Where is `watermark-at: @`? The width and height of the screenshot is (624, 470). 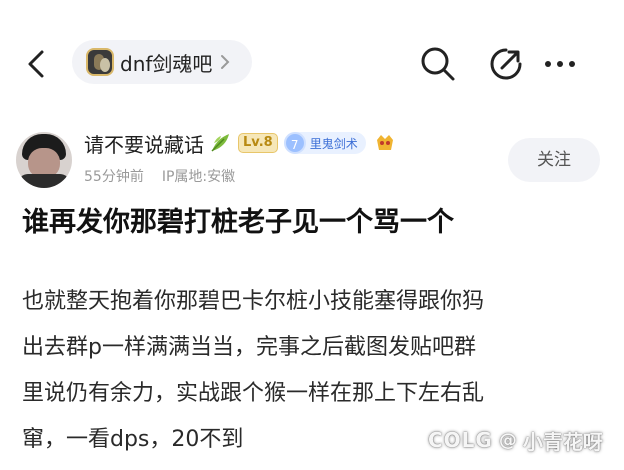 watermark-at: @ is located at coordinates (507, 440).